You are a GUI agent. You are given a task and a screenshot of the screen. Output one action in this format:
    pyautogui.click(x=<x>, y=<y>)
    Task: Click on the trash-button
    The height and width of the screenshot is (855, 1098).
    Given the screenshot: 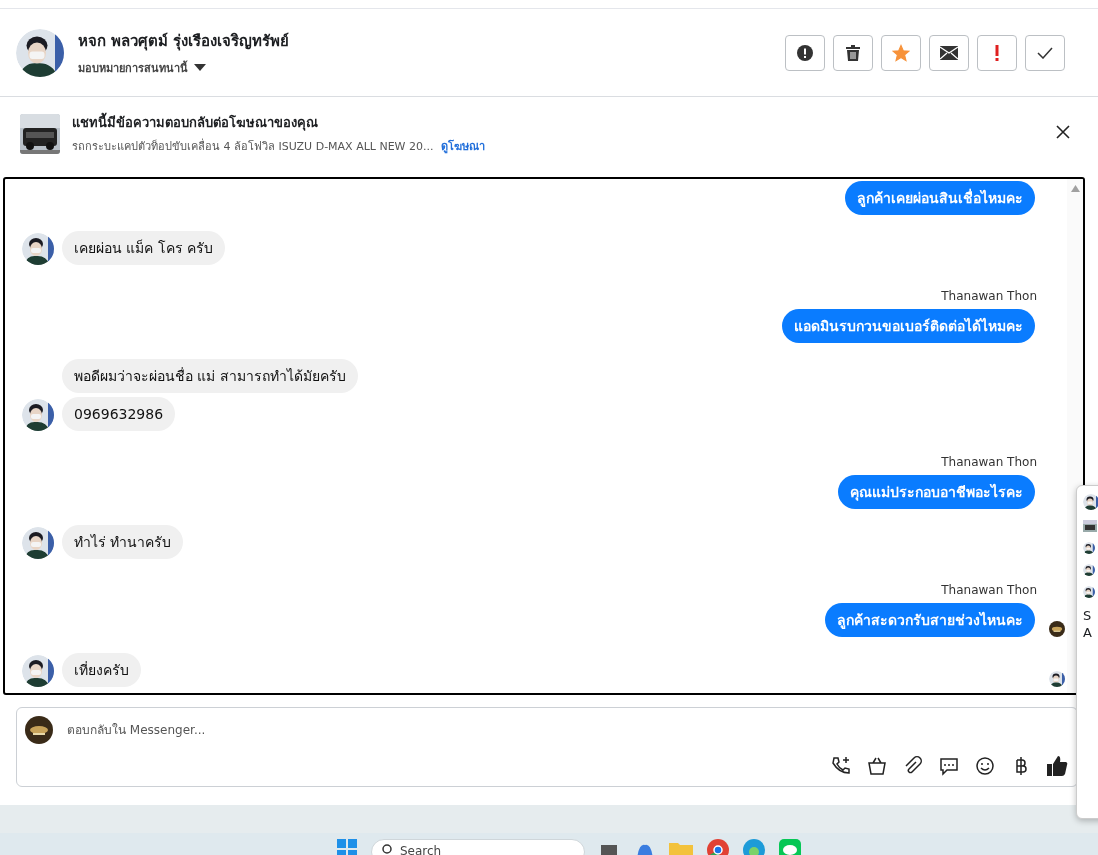 What is the action you would take?
    pyautogui.click(x=853, y=52)
    